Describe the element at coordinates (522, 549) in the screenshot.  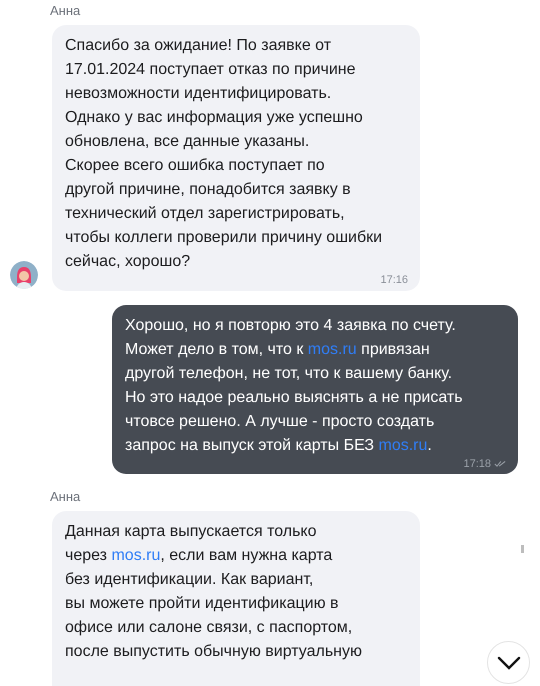
I see `scrollbar-thumb` at that location.